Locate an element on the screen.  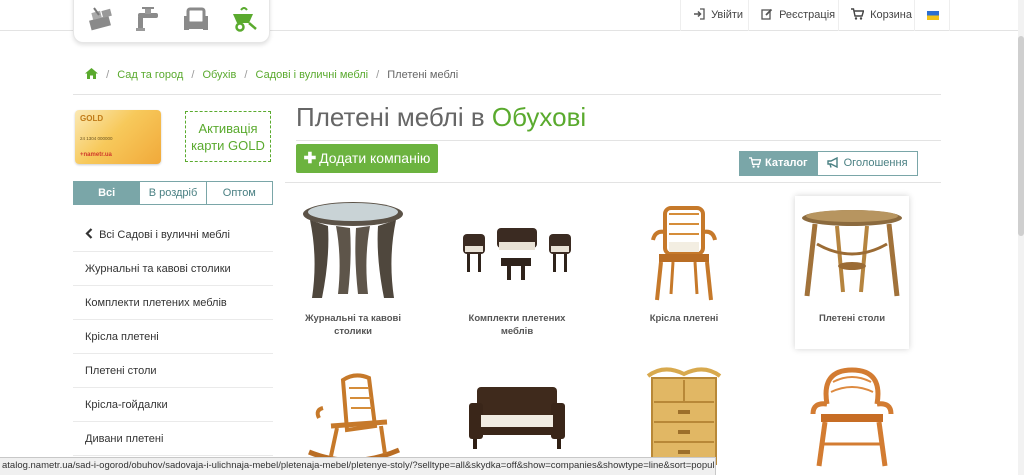
category-tile-rocking-chairs is located at coordinates (353, 416).